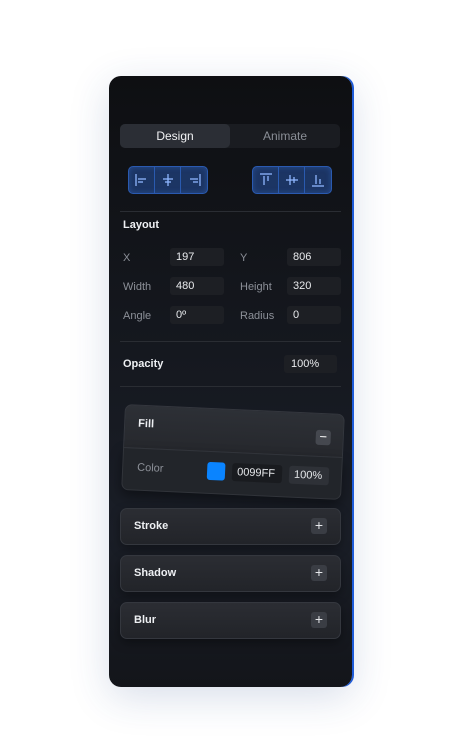  I want to click on horizontal-align-group, so click(168, 180).